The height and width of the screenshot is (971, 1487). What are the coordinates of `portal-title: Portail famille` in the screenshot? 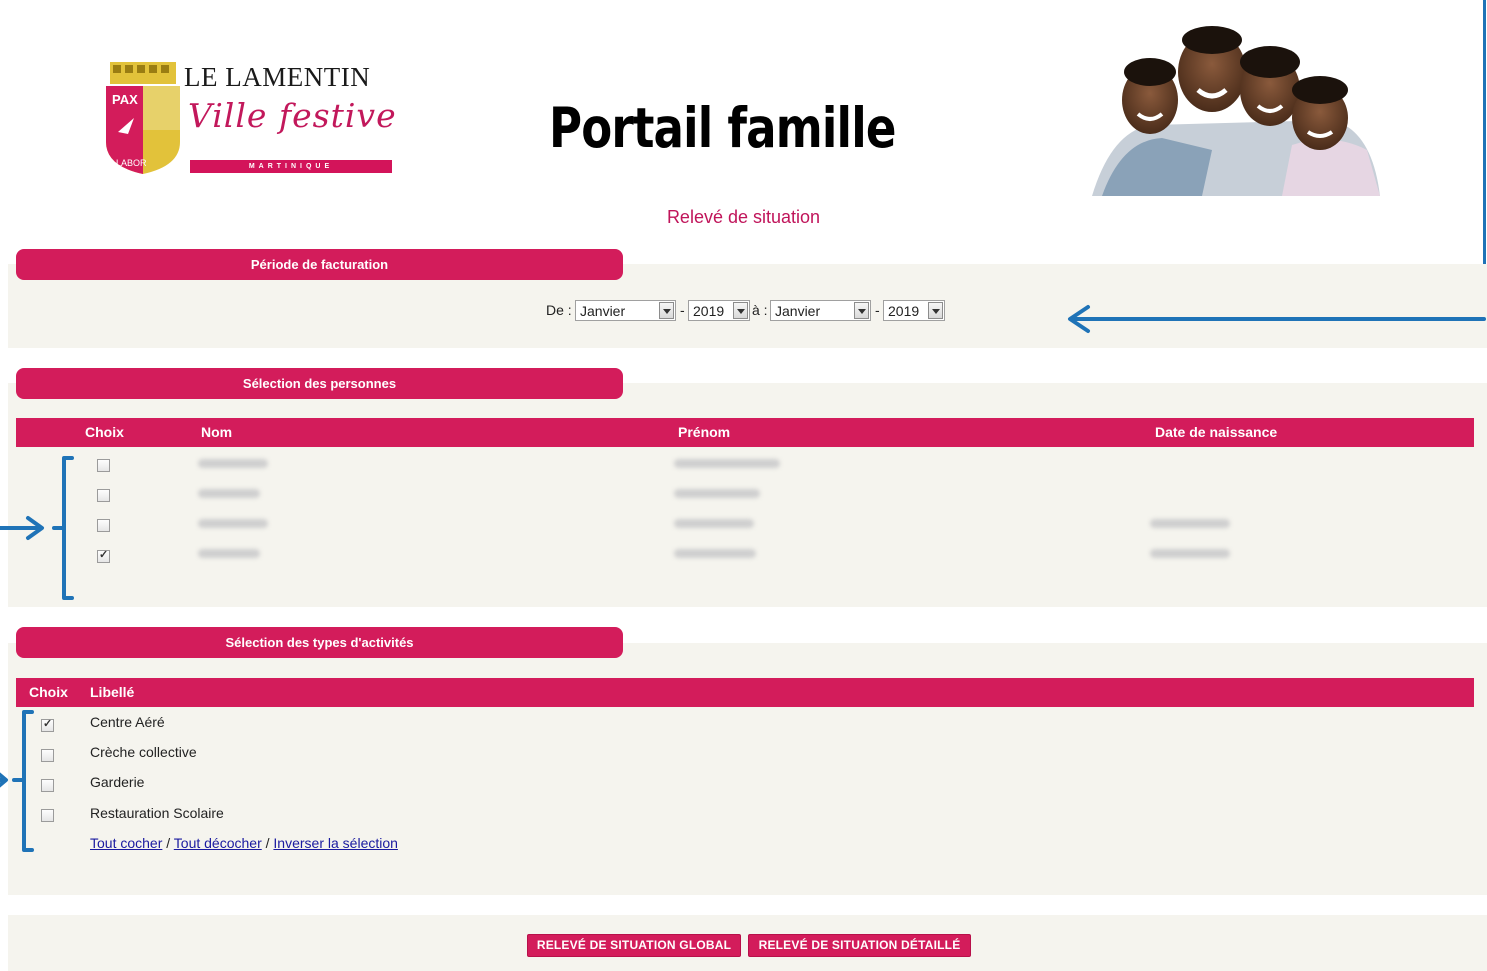 It's located at (722, 128).